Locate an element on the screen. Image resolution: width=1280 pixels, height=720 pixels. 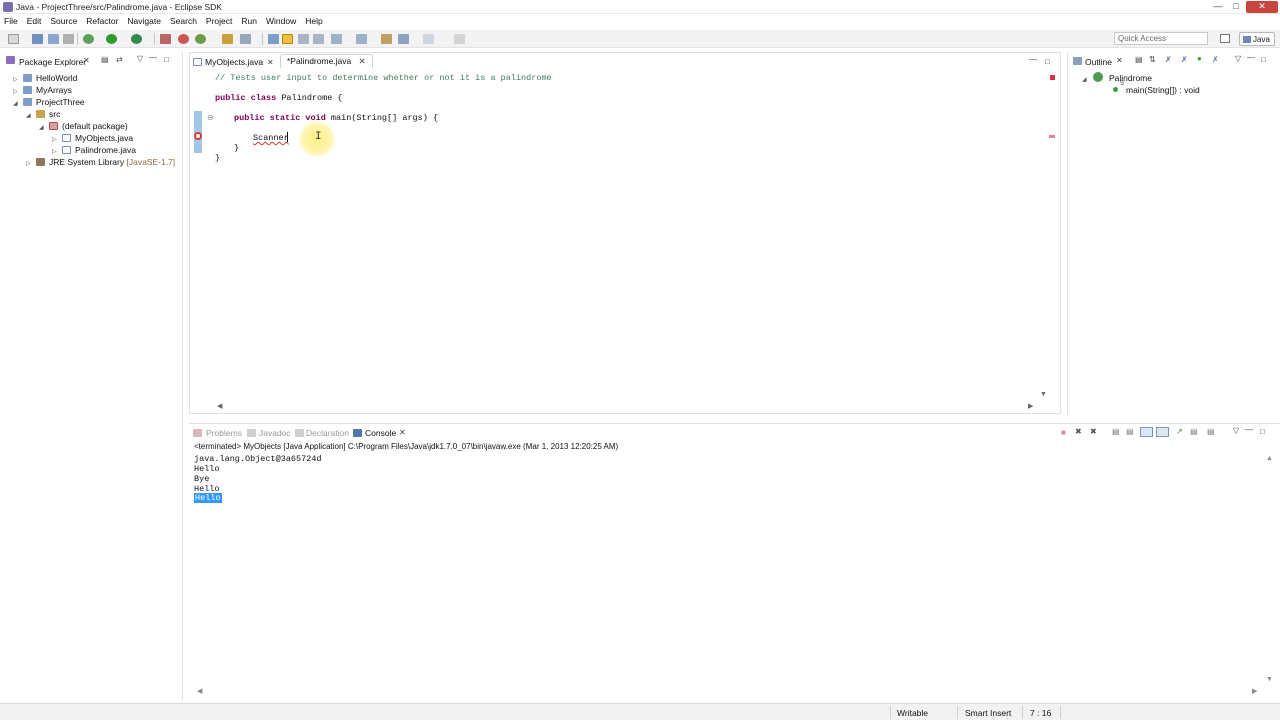
hide-nonpublic-icon: ● is located at coordinates (1199, 58).